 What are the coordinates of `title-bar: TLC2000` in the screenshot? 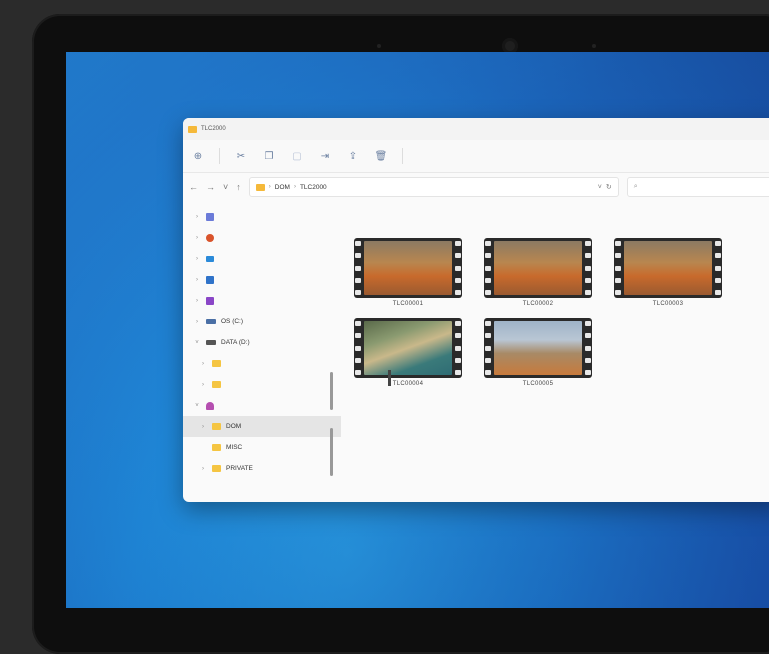 It's located at (476, 129).